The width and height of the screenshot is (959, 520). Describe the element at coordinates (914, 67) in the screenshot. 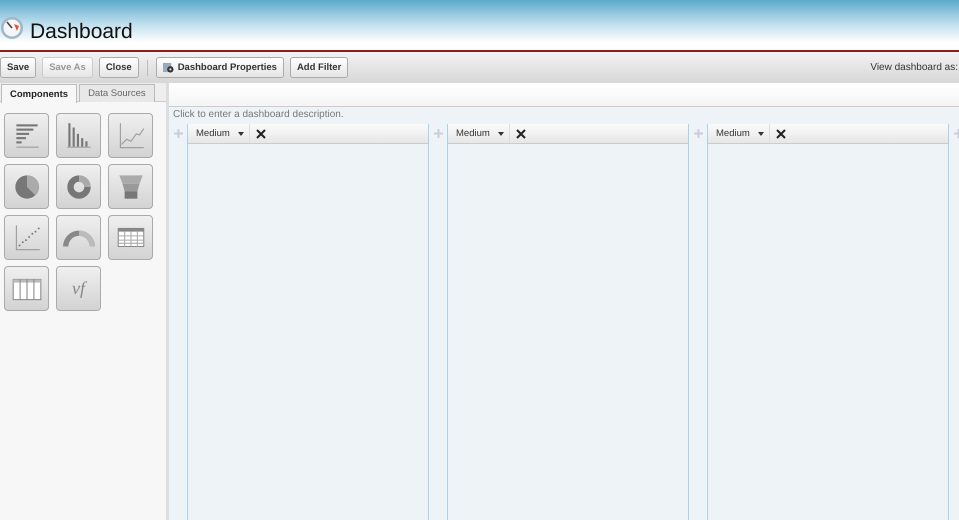

I see `view-as-label: View dashboard as:` at that location.